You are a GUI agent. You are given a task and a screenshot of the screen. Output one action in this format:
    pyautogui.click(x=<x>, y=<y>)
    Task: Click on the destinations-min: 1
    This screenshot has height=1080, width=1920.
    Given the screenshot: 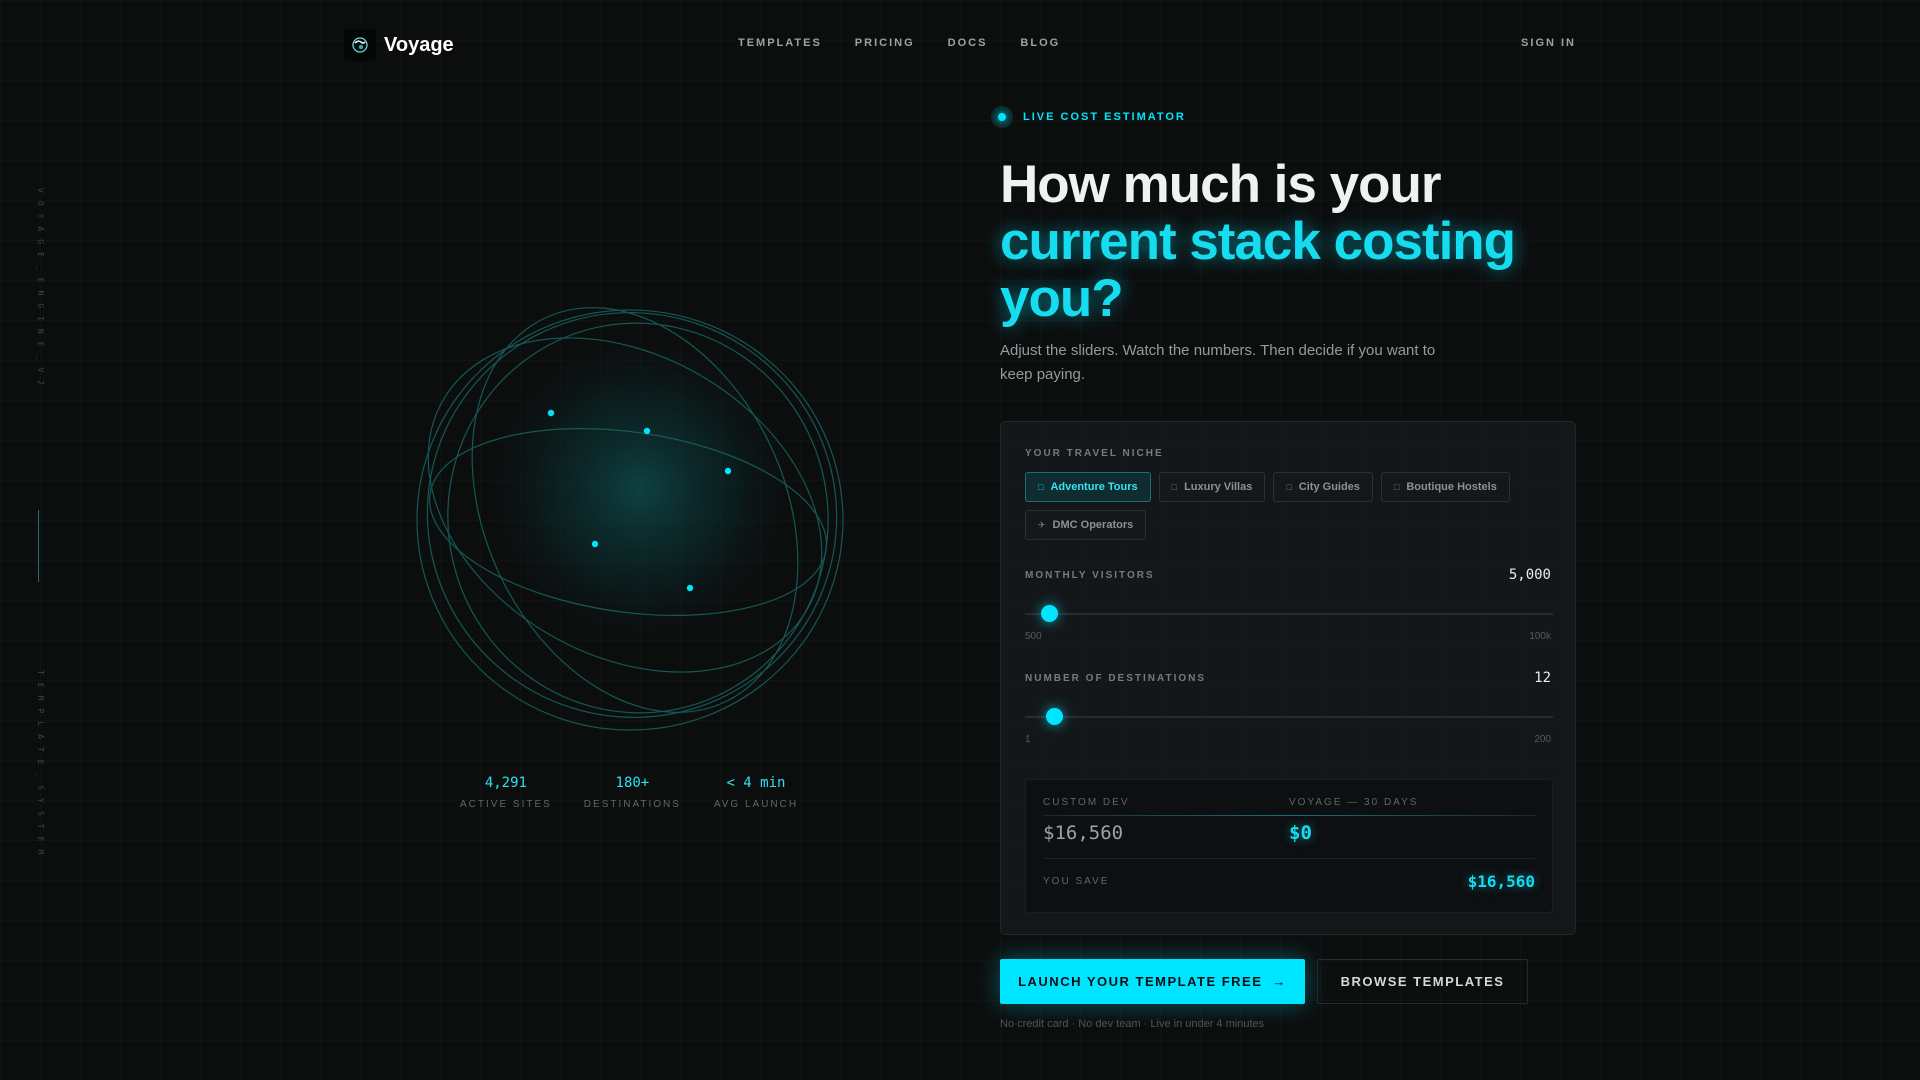 What is the action you would take?
    pyautogui.click(x=1028, y=739)
    